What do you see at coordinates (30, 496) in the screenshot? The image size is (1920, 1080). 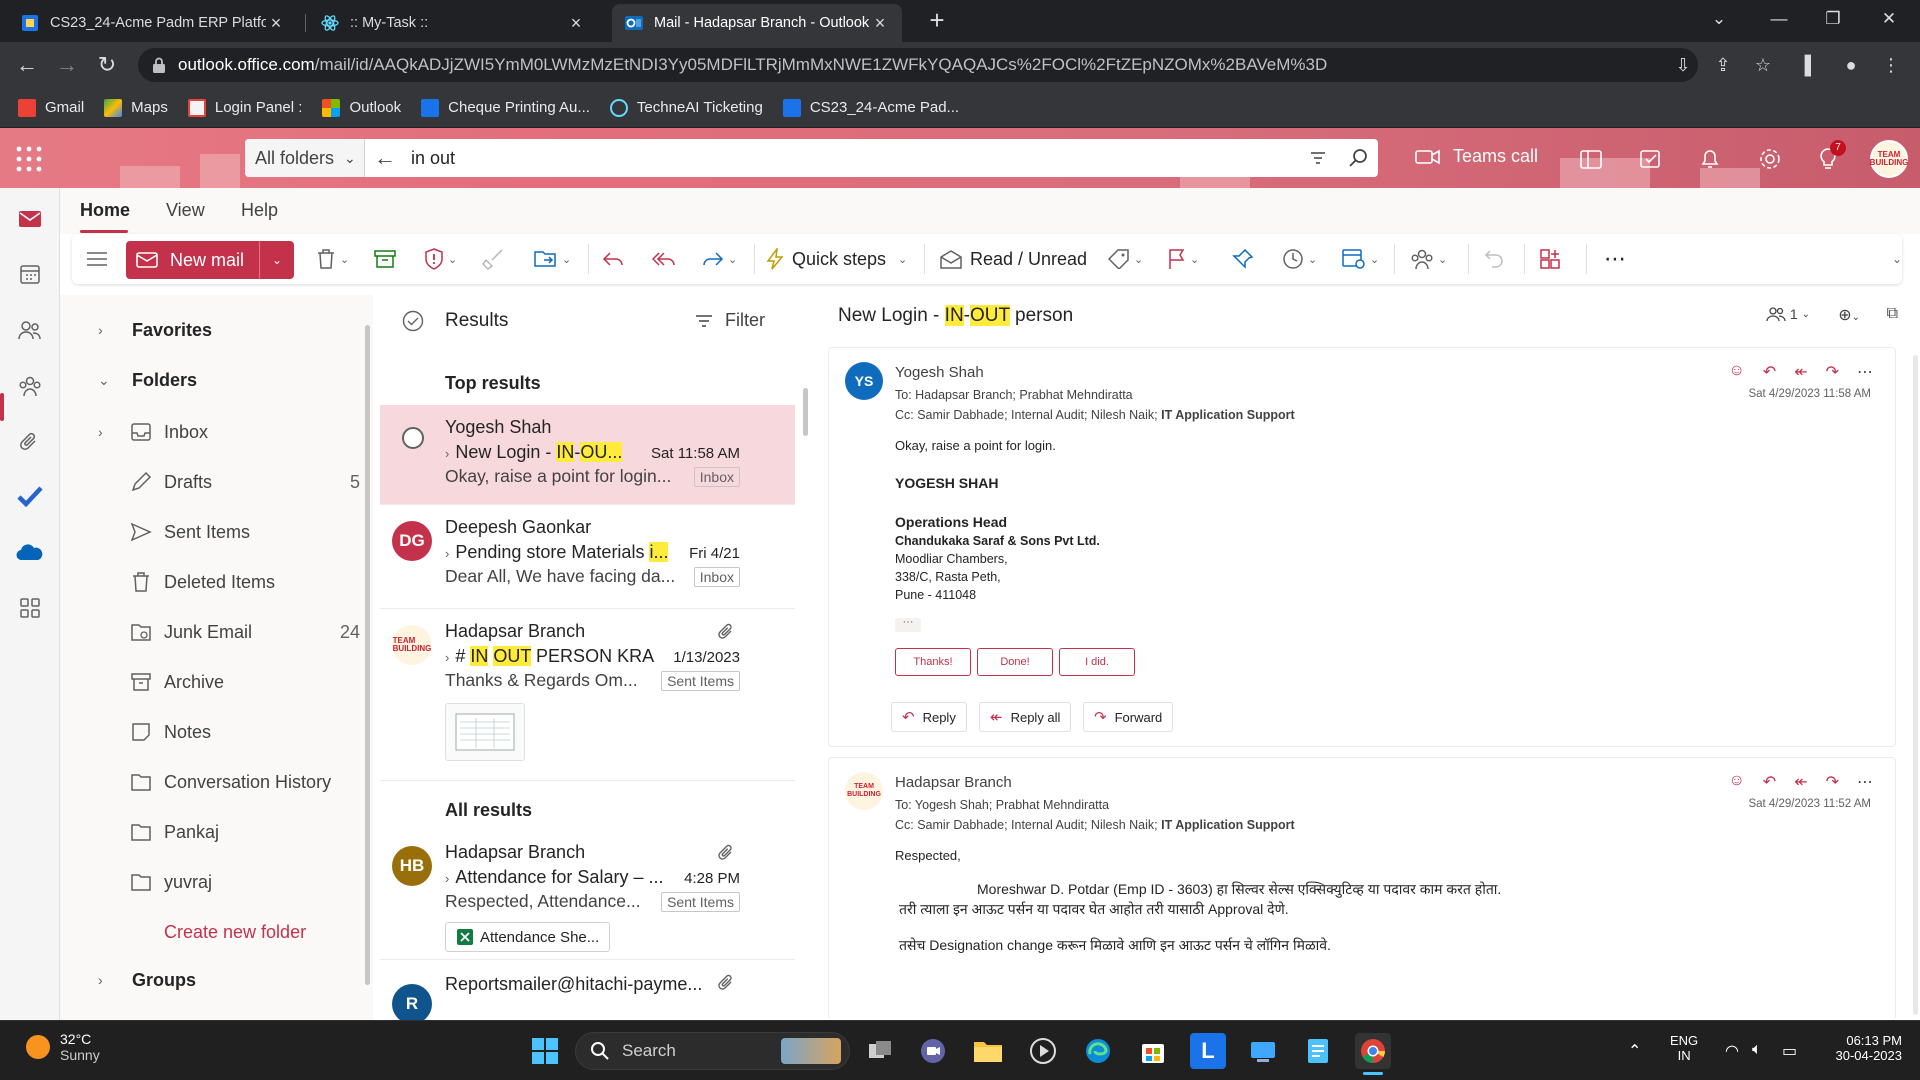 I see `todo-icon` at bounding box center [30, 496].